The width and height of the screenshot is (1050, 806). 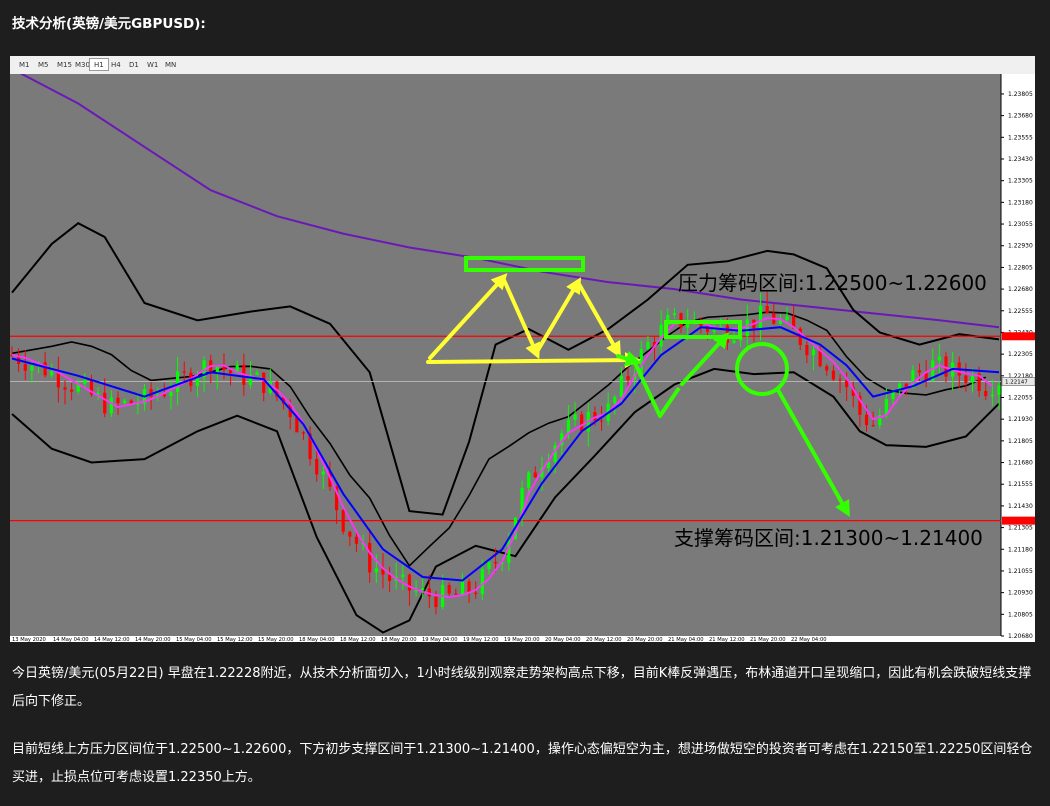 I want to click on x-tick-label: 20 May 12:00, so click(x=604, y=639).